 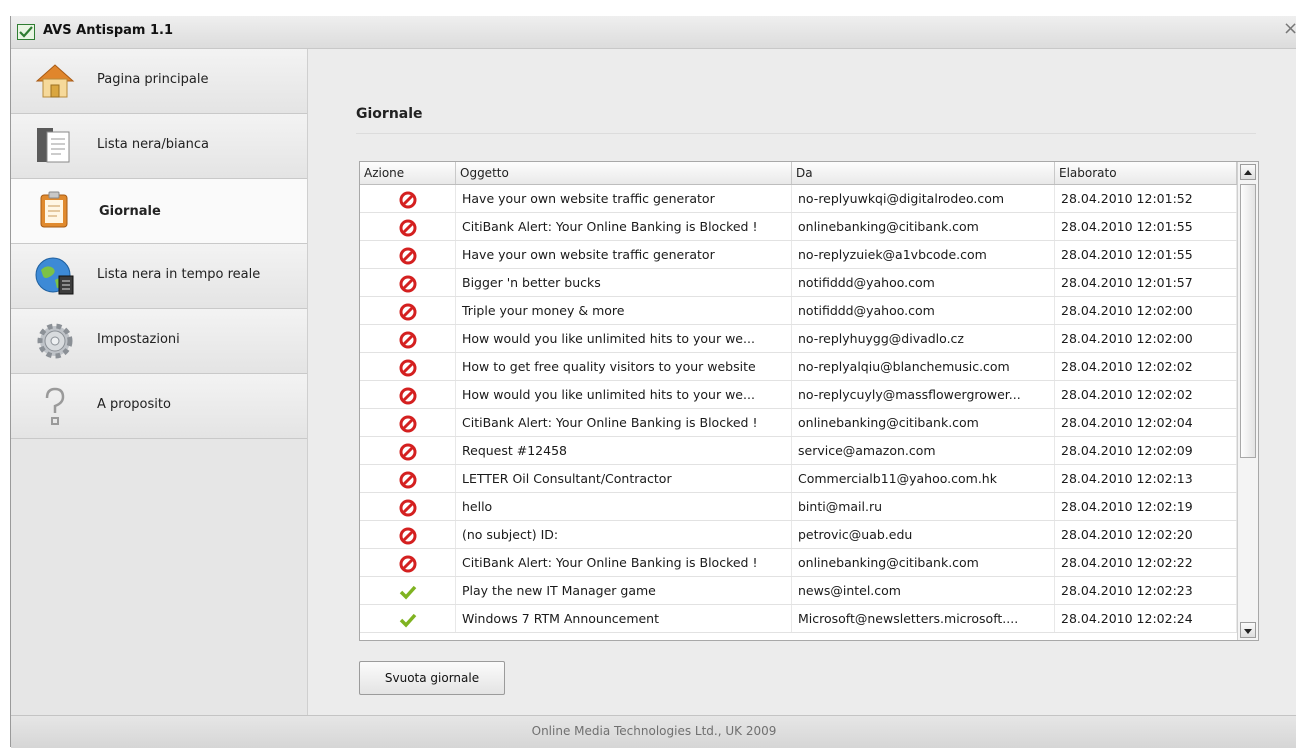 What do you see at coordinates (54, 276) in the screenshot?
I see `globe-icon` at bounding box center [54, 276].